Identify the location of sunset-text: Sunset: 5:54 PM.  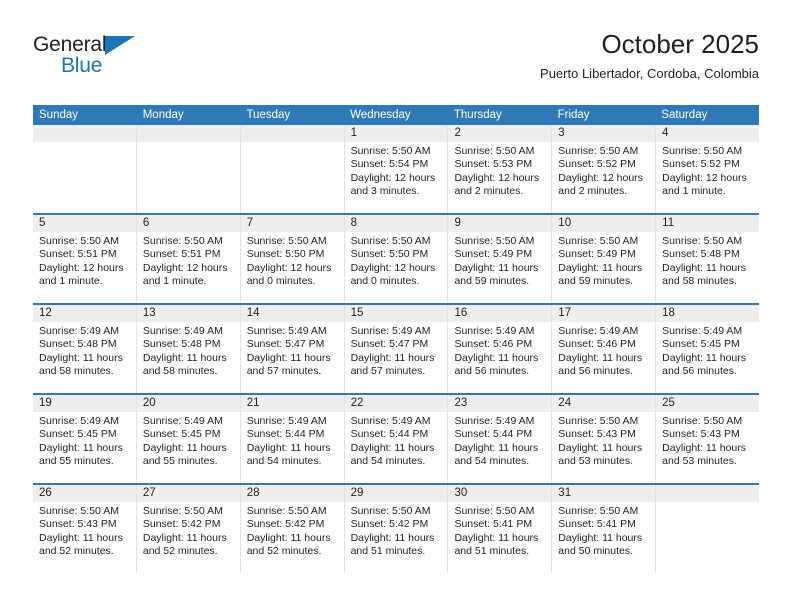
(389, 164).